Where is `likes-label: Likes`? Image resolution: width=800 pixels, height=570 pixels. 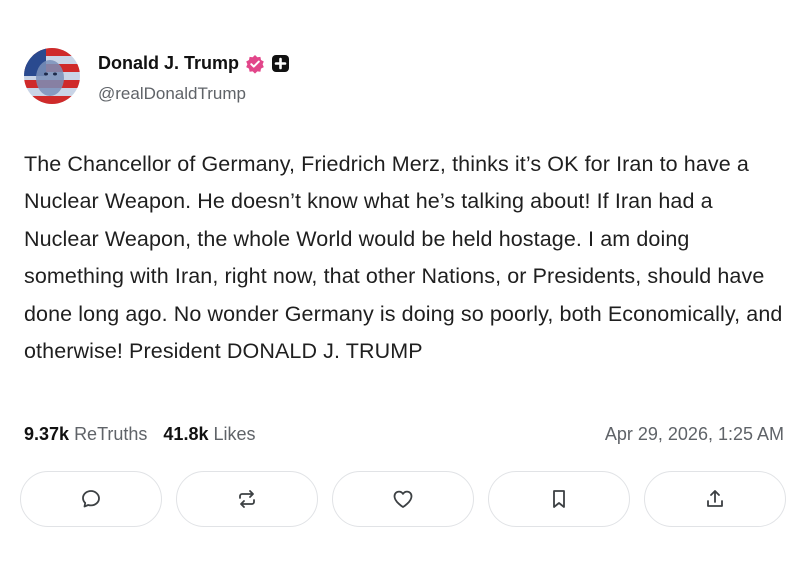 likes-label: Likes is located at coordinates (234, 434).